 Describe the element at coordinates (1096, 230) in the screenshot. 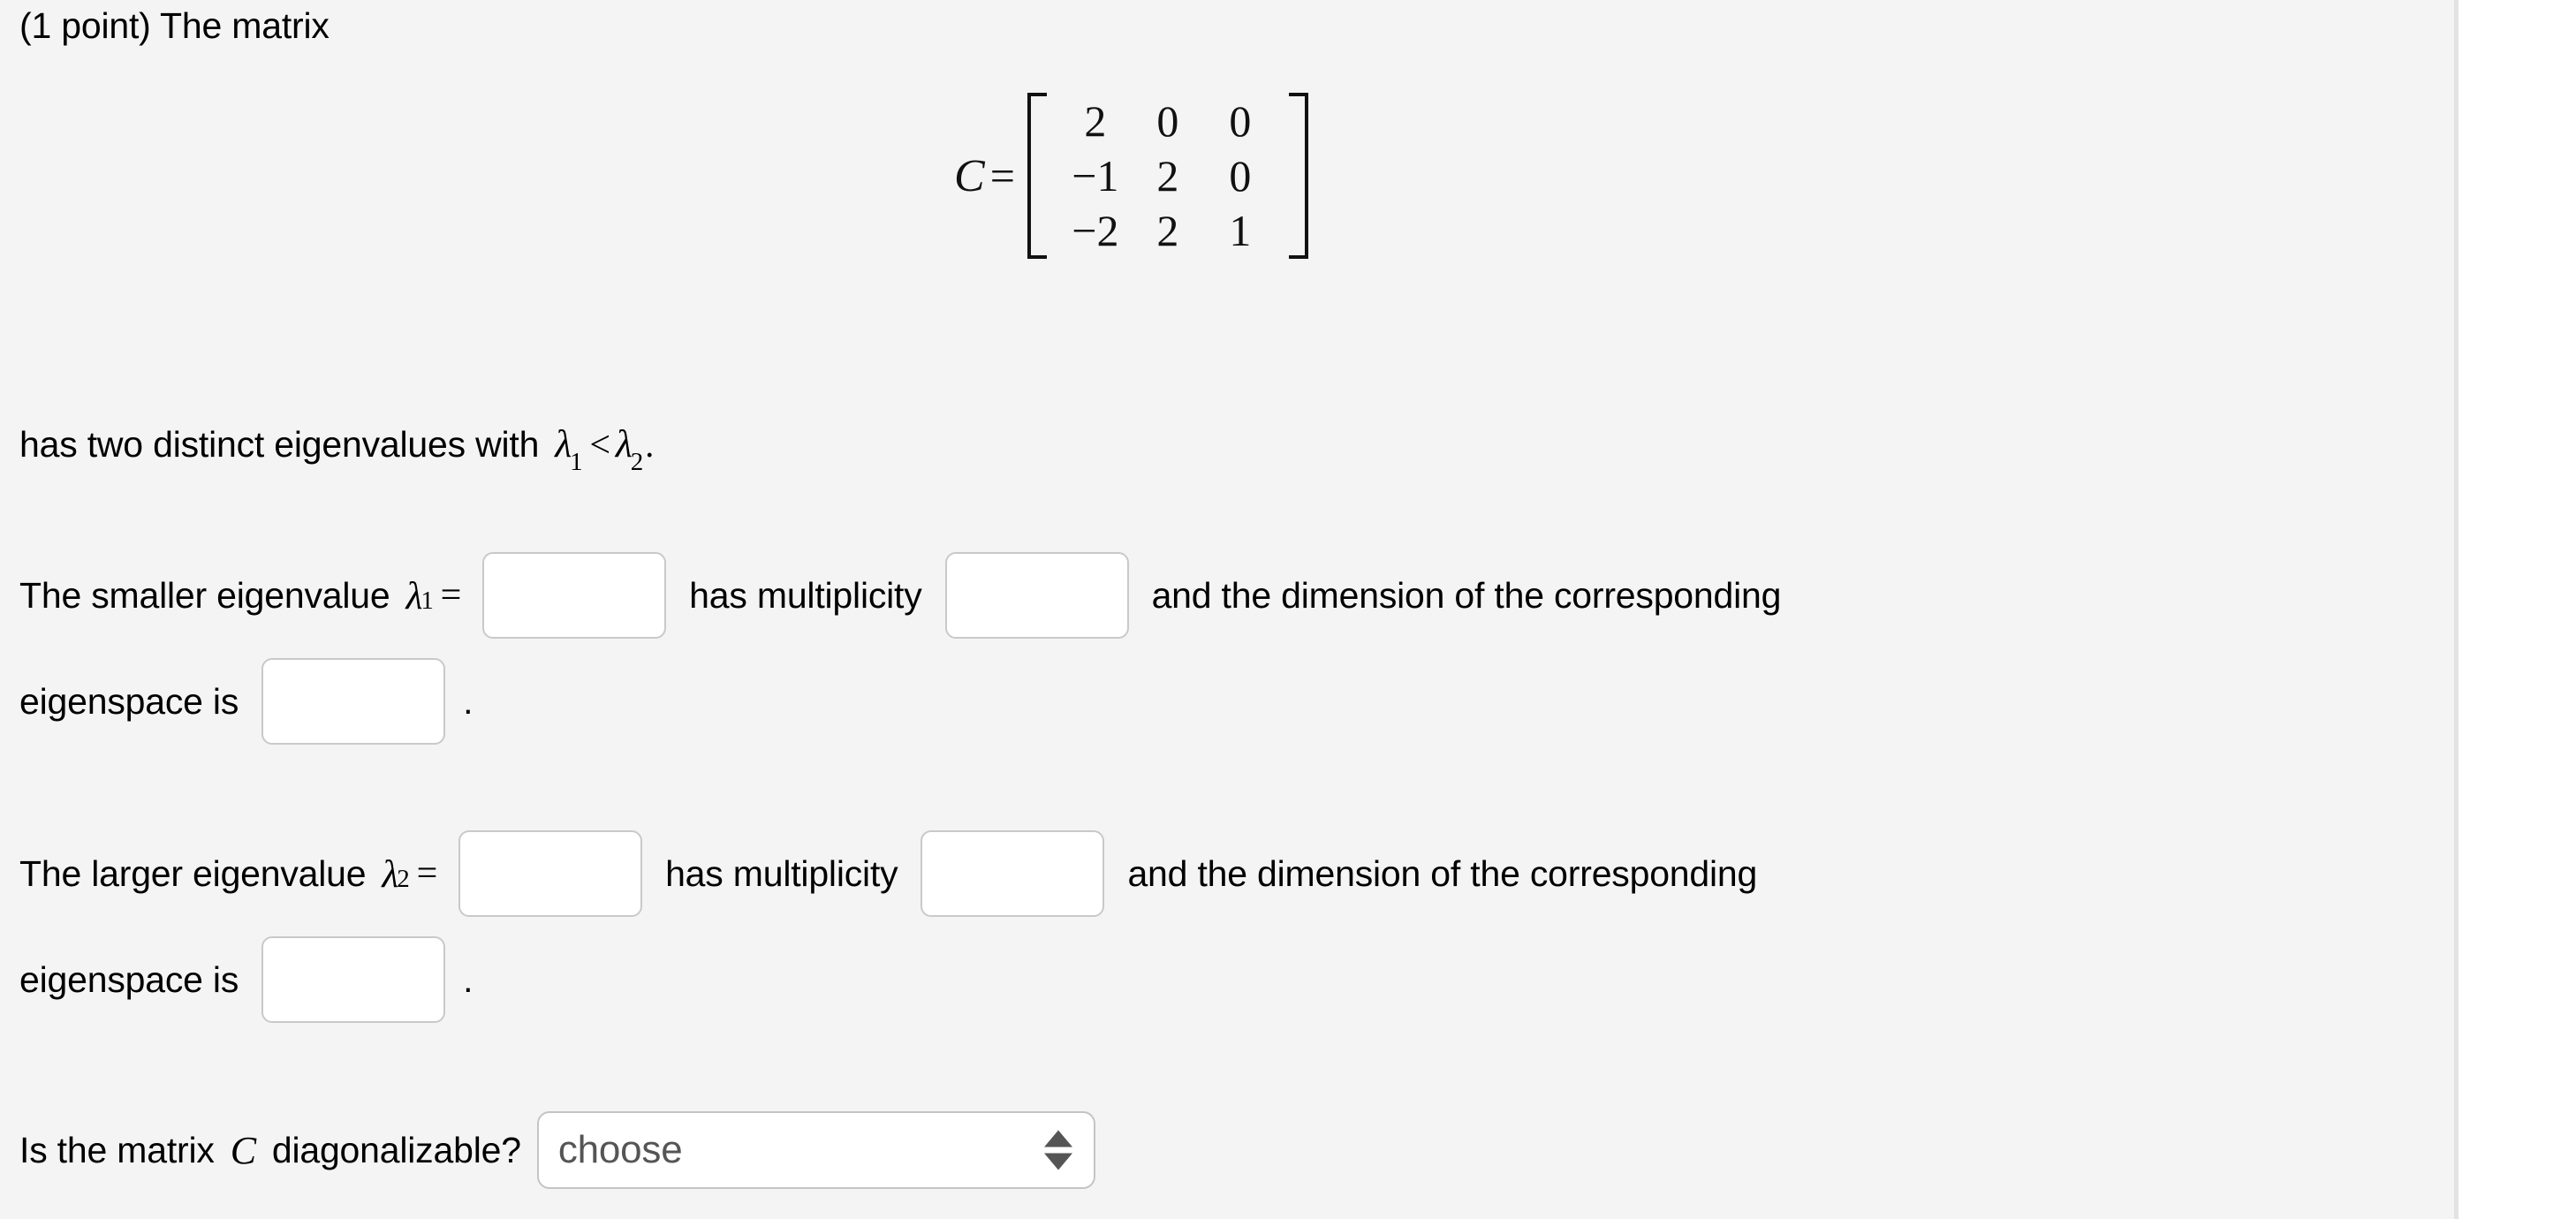

I see `matrix-cell-r3c1: −2` at that location.